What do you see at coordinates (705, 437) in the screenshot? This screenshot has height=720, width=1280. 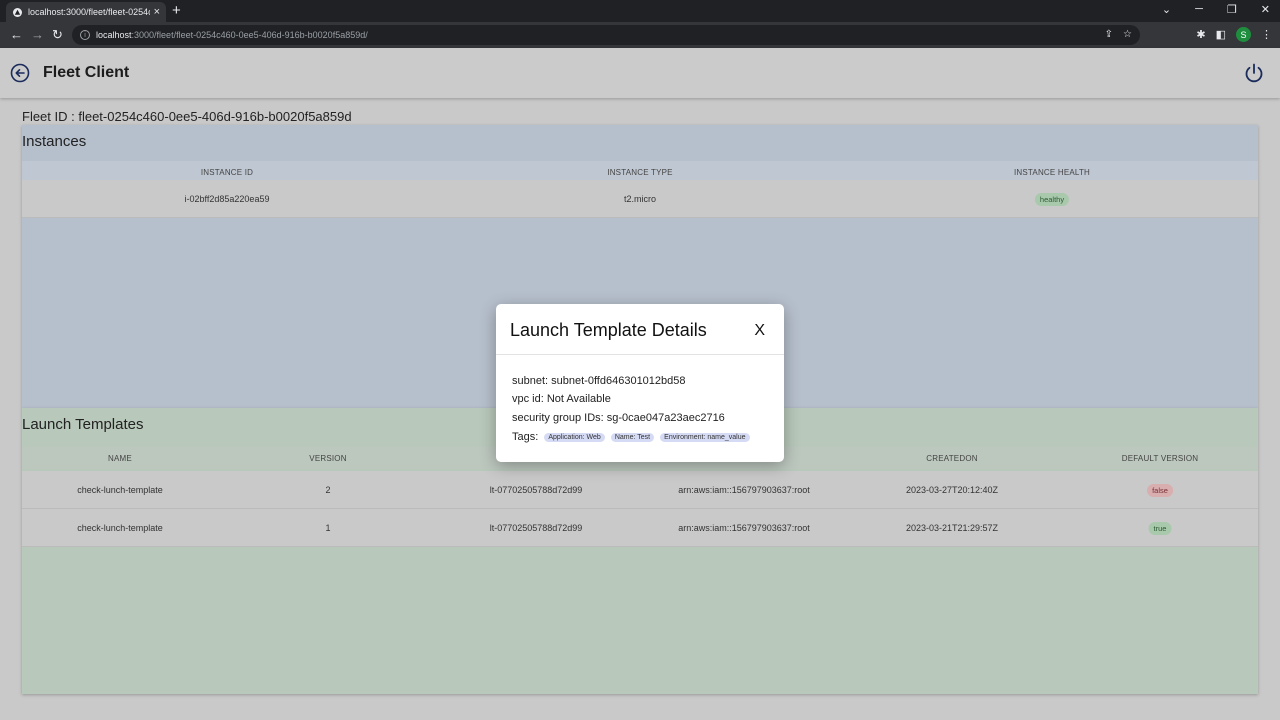 I see `tag-chip: Environment: name_value` at bounding box center [705, 437].